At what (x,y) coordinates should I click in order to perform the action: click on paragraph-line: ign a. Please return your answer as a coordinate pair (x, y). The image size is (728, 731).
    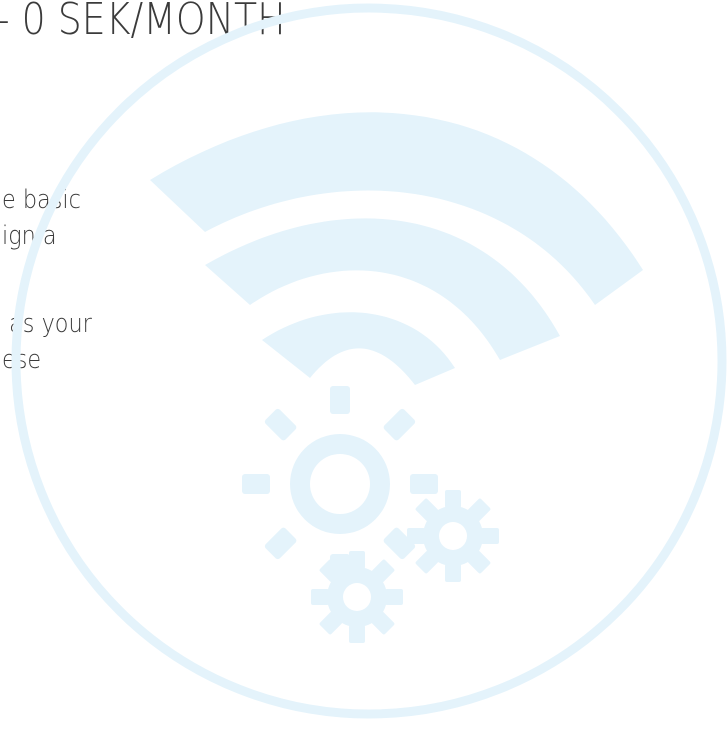
    Looking at the image, I should click on (29, 236).